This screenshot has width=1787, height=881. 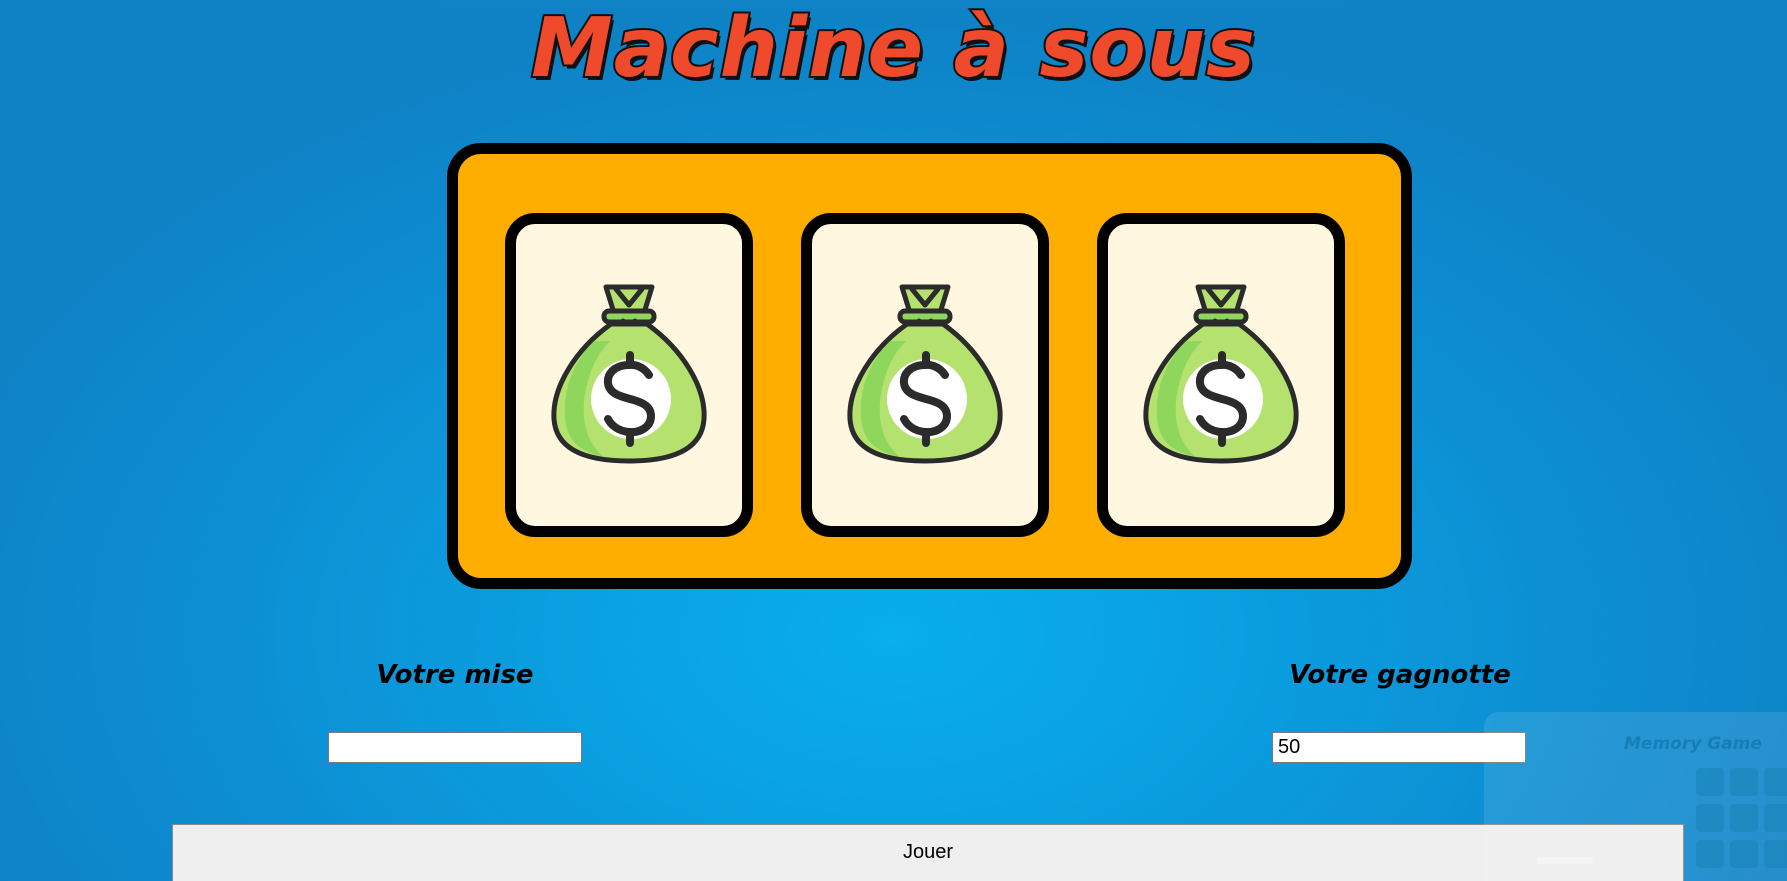 I want to click on bet-label: Votre mise, so click(x=455, y=675).